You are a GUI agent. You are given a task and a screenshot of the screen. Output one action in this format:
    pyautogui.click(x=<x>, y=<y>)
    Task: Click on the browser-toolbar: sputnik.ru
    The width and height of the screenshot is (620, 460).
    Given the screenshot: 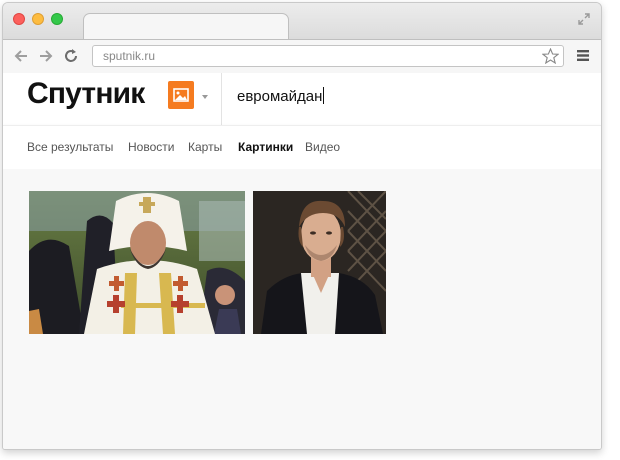 What is the action you would take?
    pyautogui.click(x=302, y=56)
    